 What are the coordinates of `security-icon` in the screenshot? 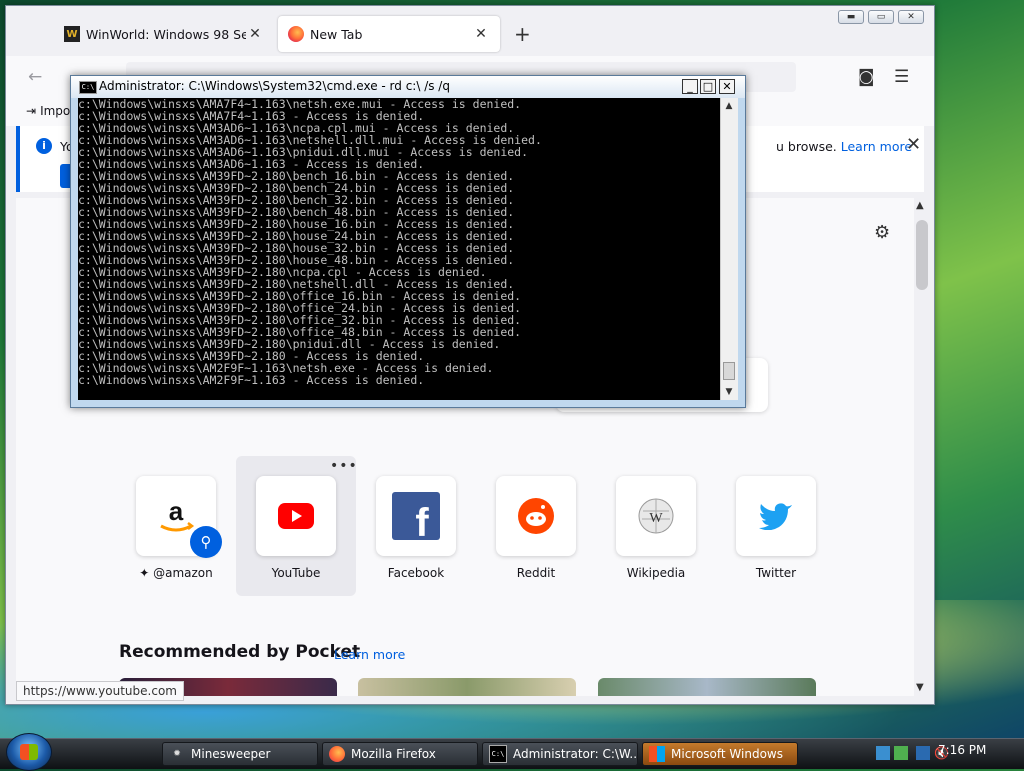 It's located at (901, 753).